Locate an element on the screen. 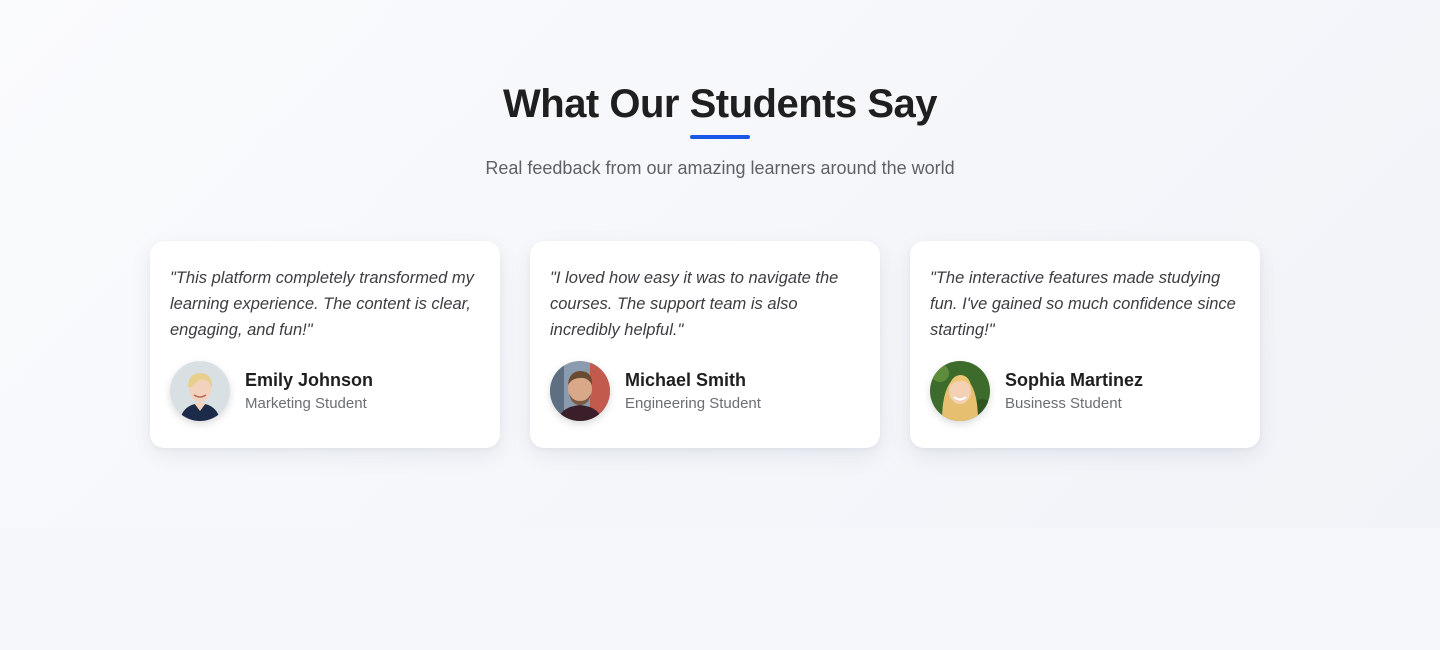 The height and width of the screenshot is (650, 1440). author-role: Engineering Student is located at coordinates (693, 403).